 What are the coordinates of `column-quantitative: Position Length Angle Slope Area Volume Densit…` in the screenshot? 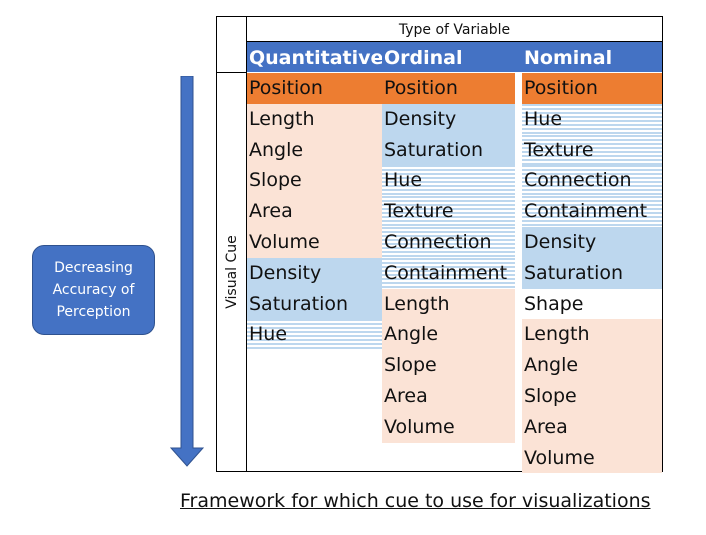 It's located at (314, 212).